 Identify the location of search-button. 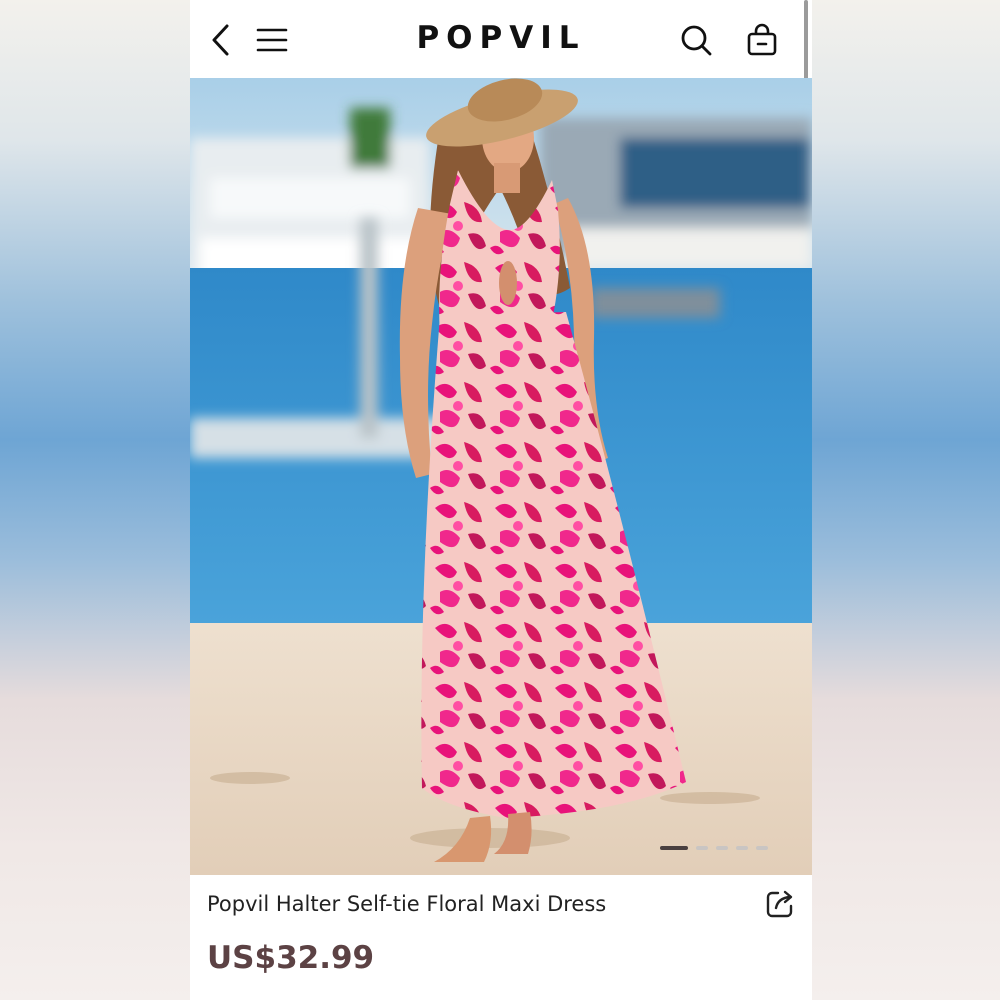
(696, 40).